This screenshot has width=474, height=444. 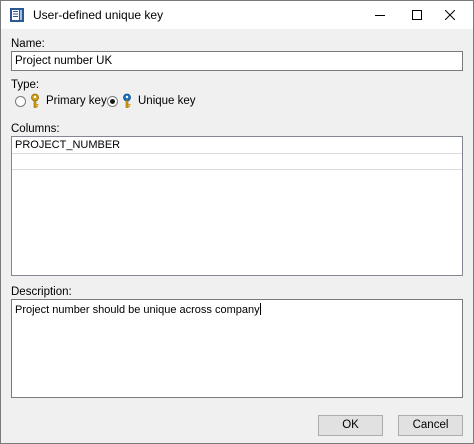 I want to click on description-label: Description:, so click(x=41, y=292).